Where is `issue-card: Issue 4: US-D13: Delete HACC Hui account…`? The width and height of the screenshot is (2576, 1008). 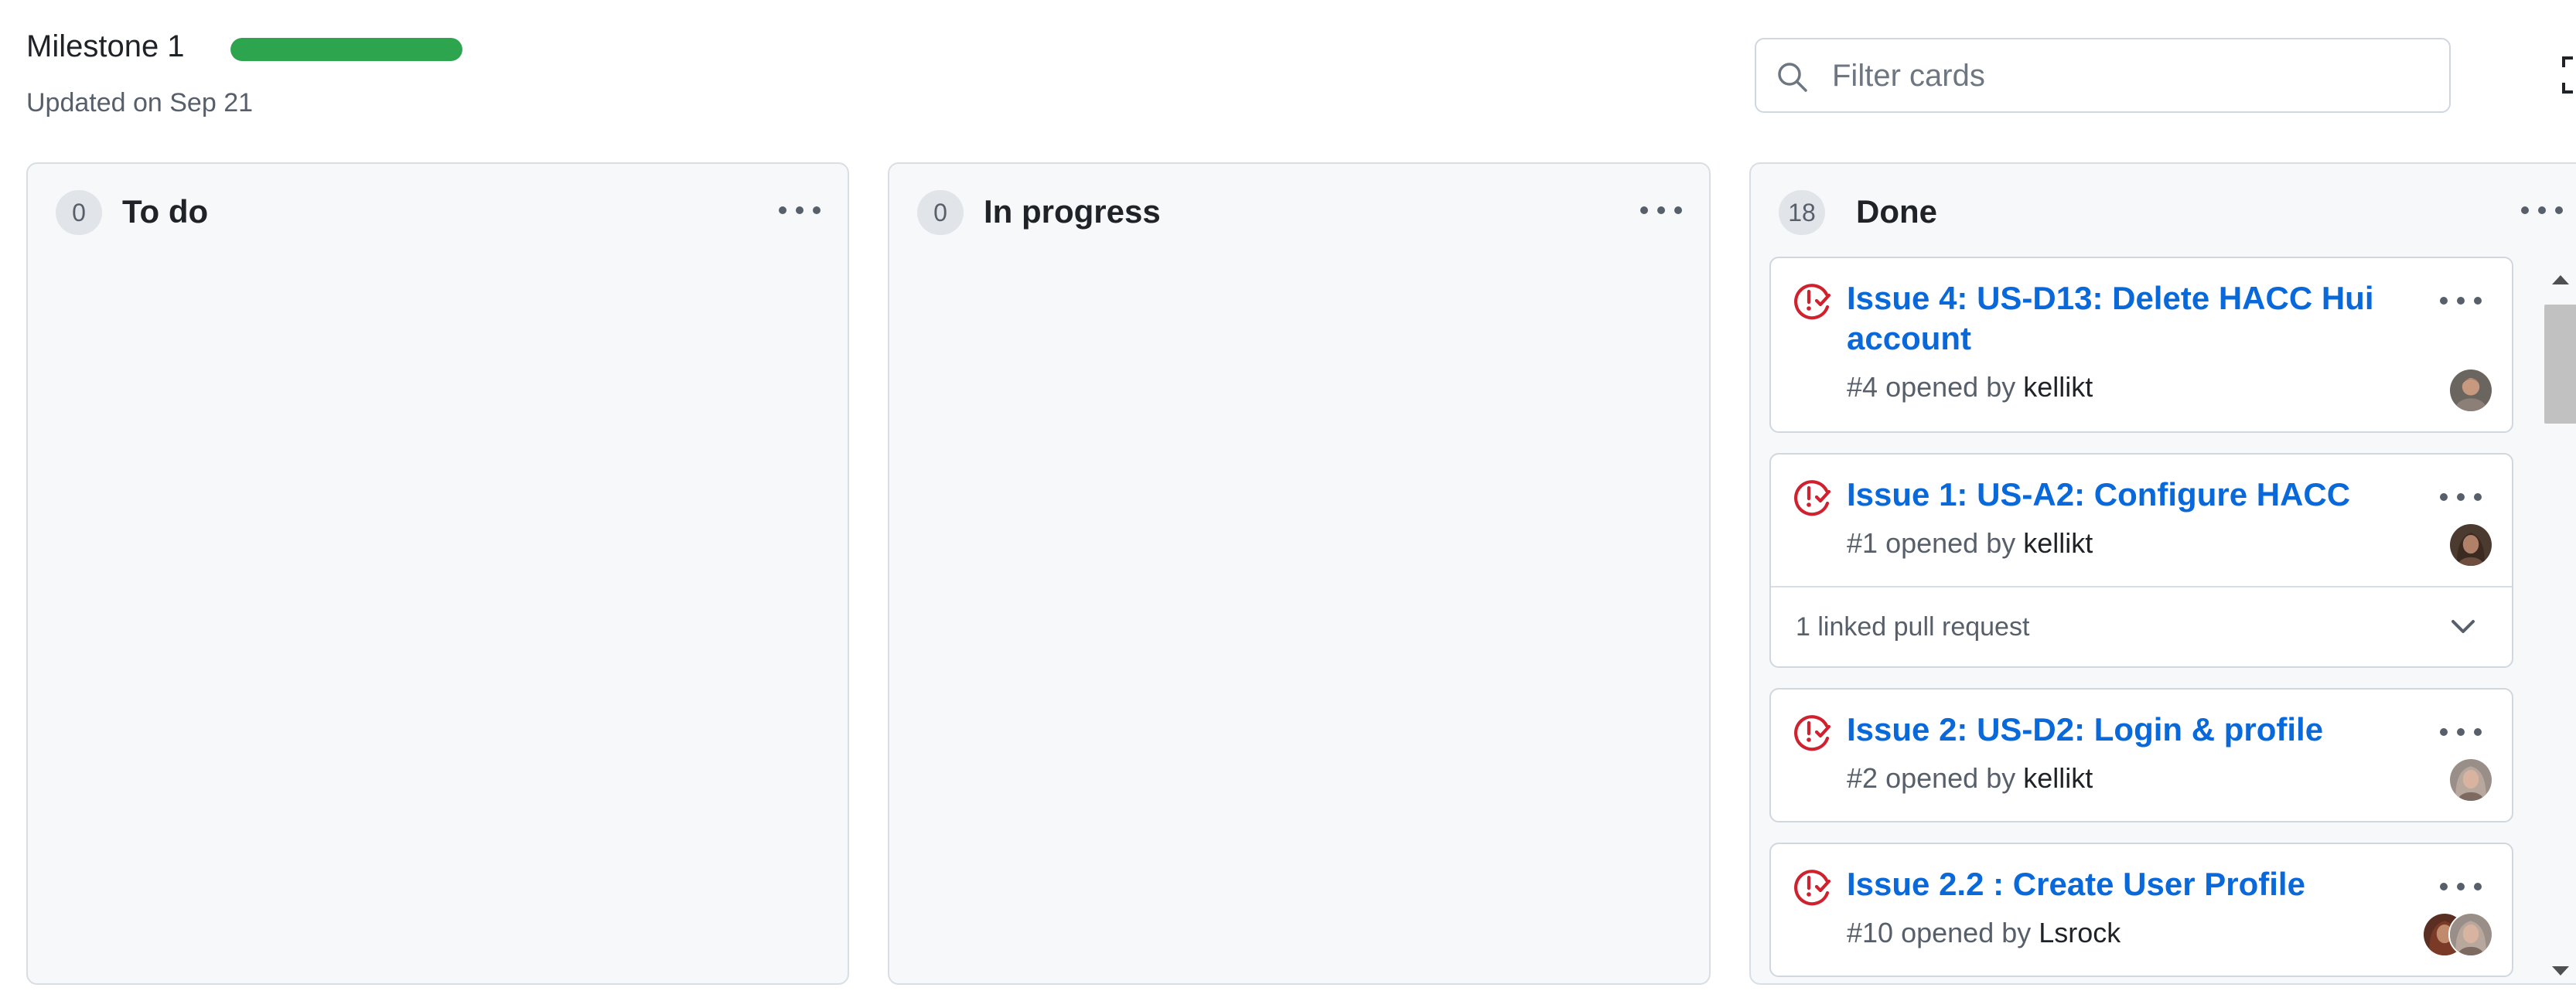
issue-card: Issue 4: US-D13: Delete HACC Hui account… is located at coordinates (2141, 345).